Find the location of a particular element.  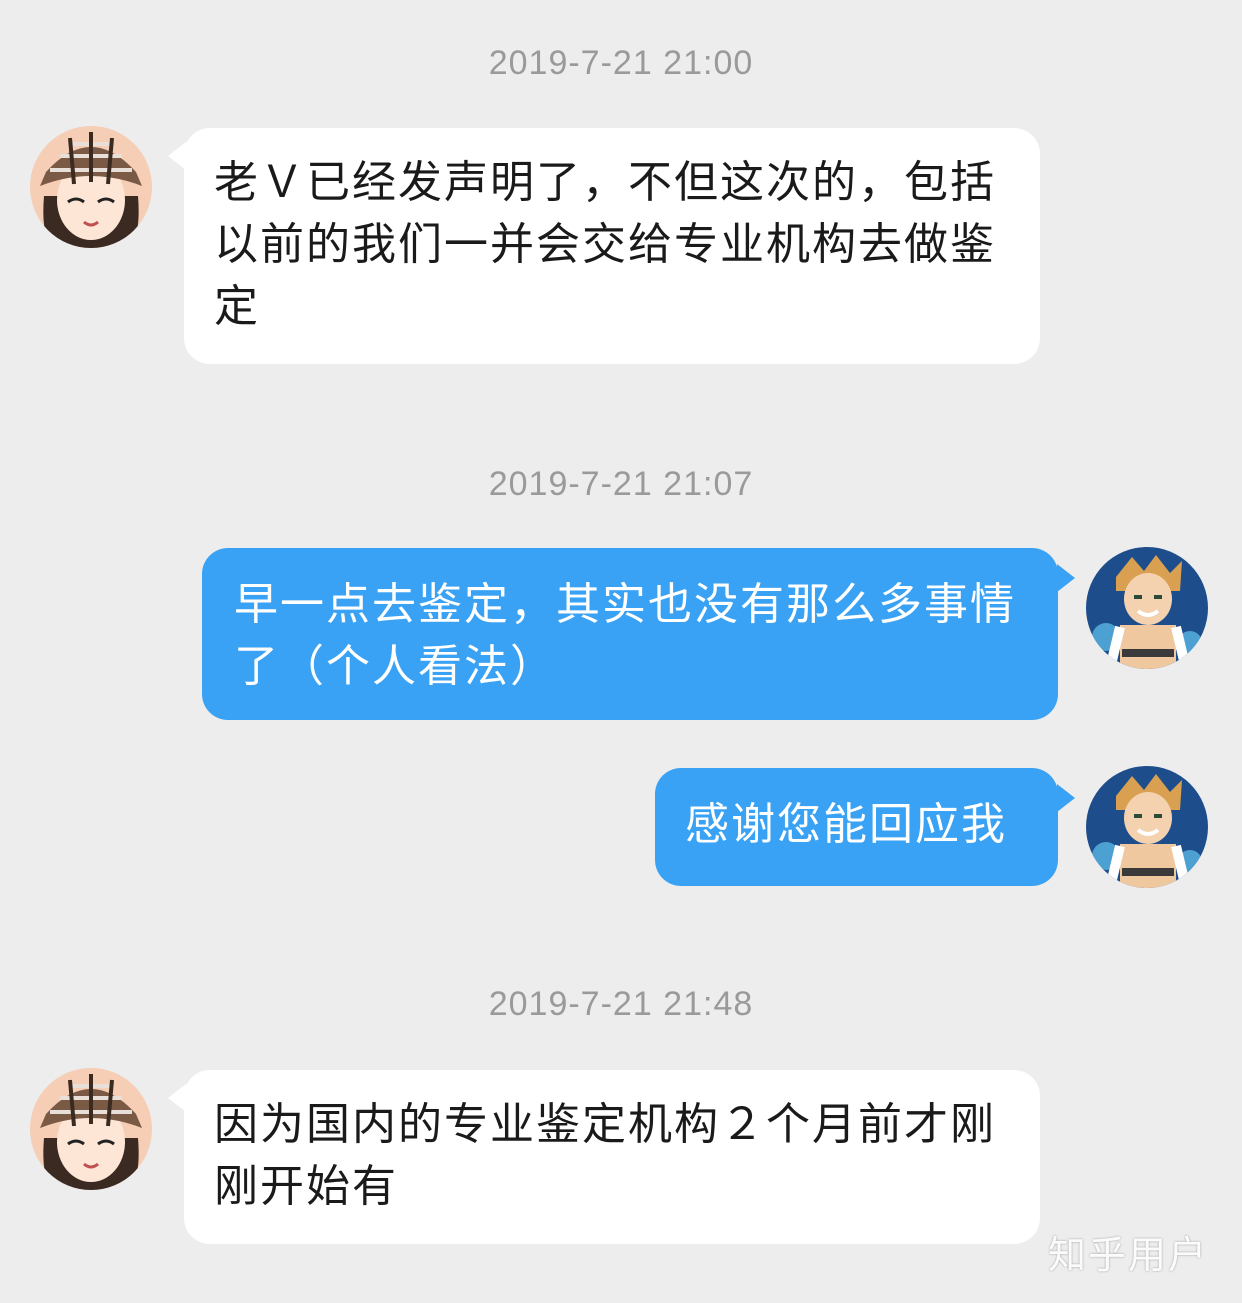

timestamp: 2019-7-21 21:48 is located at coordinates (621, 1004).